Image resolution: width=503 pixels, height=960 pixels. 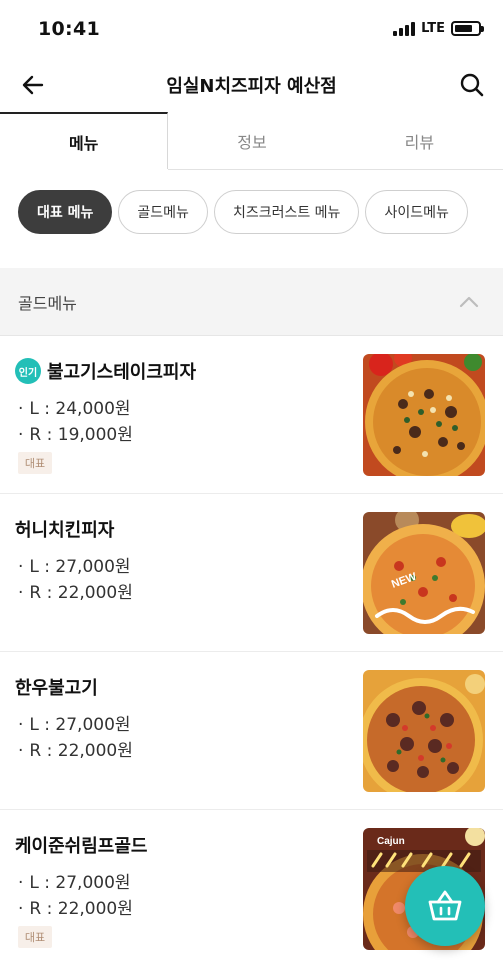 What do you see at coordinates (74, 409) in the screenshot?
I see `price-large: · L : 24,000원` at bounding box center [74, 409].